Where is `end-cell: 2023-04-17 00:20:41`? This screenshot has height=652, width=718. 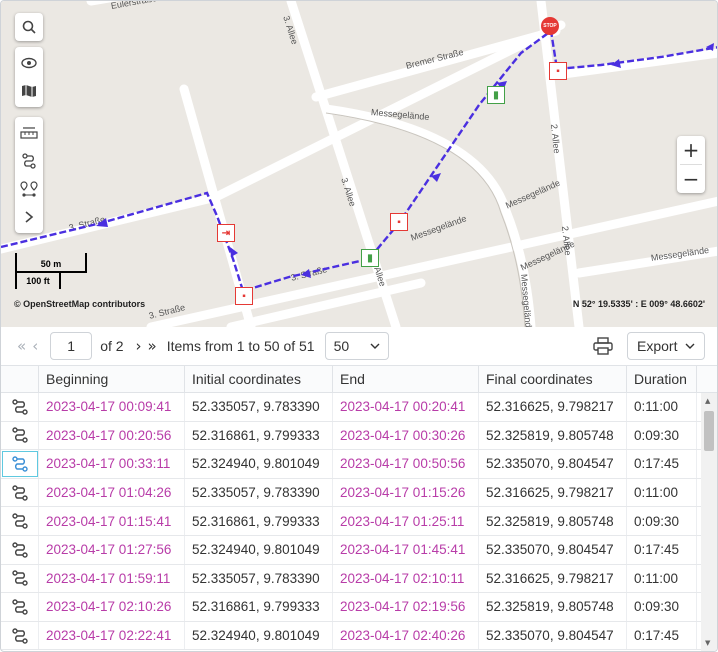
end-cell: 2023-04-17 00:20:41 is located at coordinates (406, 407).